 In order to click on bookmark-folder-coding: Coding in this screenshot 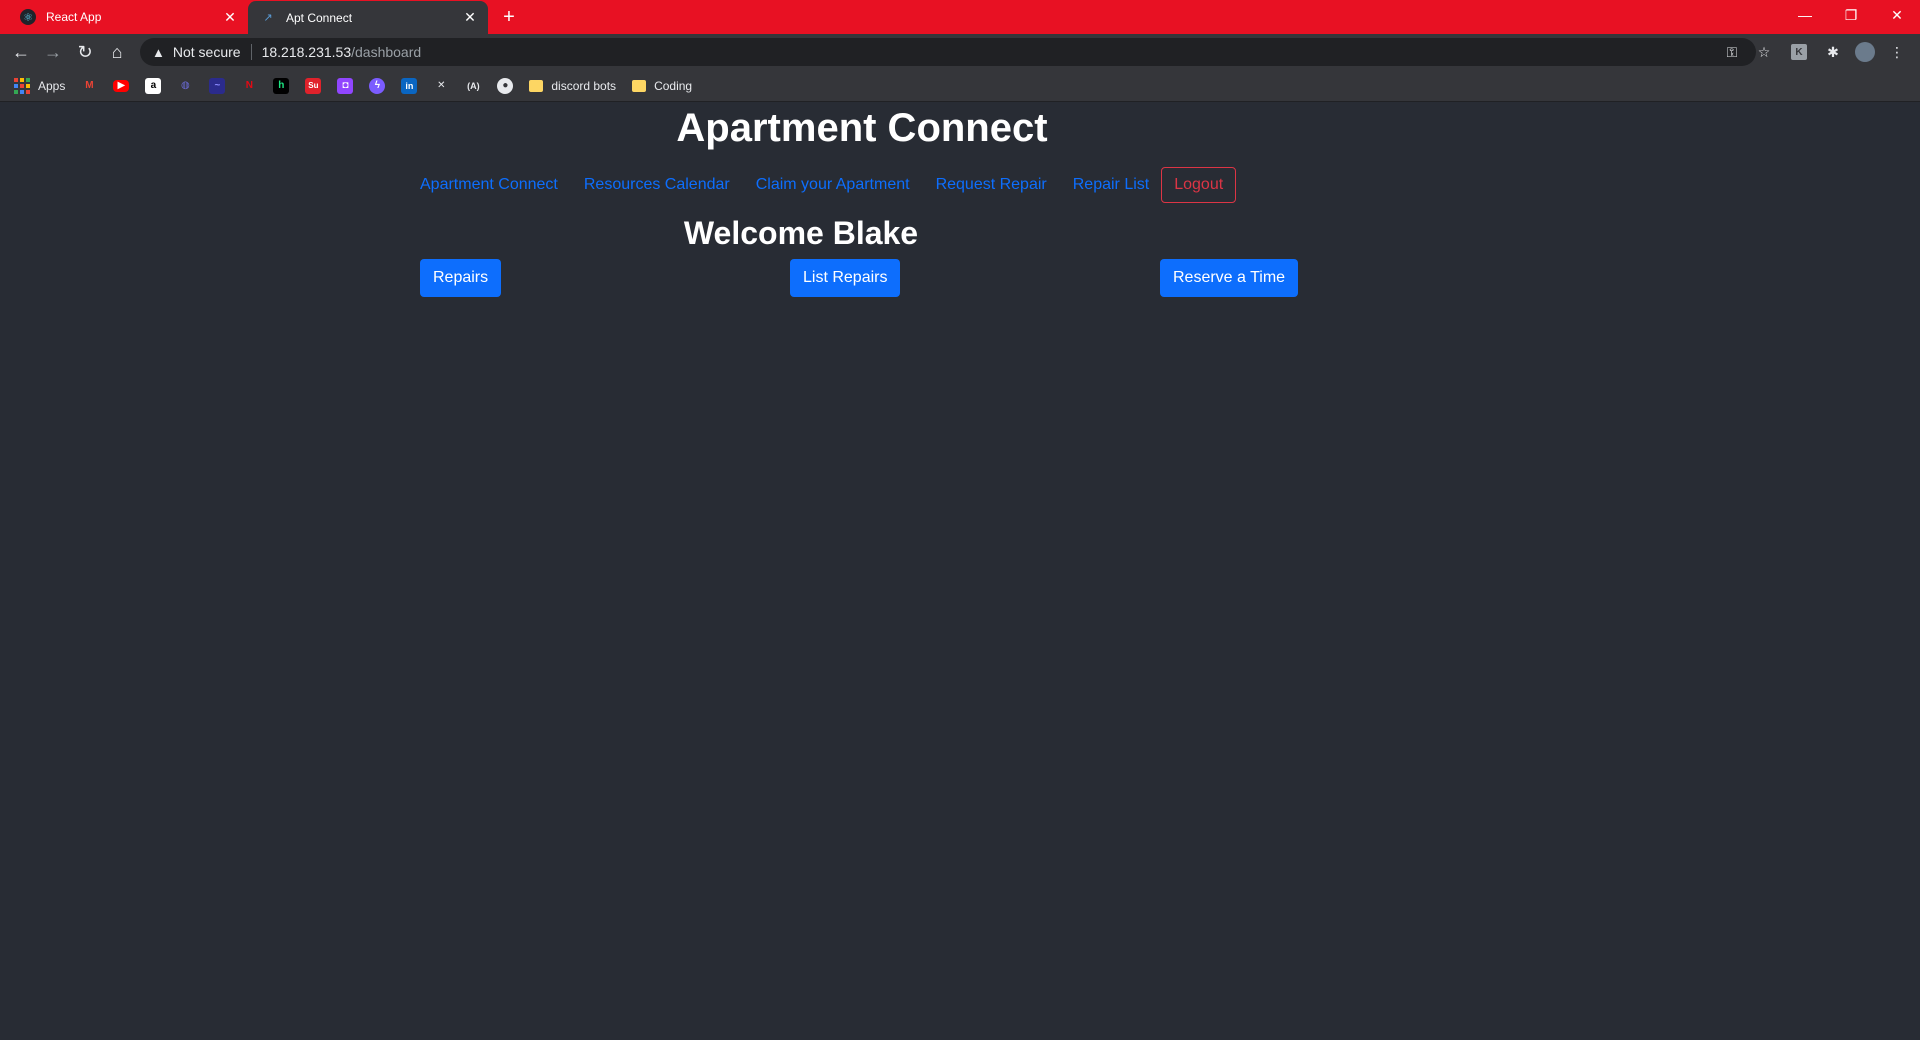, I will do `click(662, 86)`.